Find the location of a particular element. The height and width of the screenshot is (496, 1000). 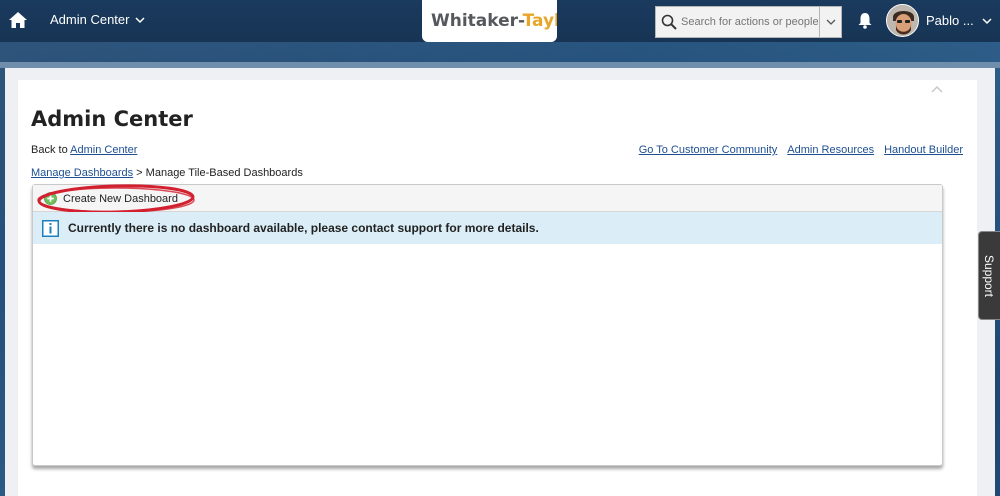

company-logo: Whitaker-Tayl is located at coordinates (489, 21).